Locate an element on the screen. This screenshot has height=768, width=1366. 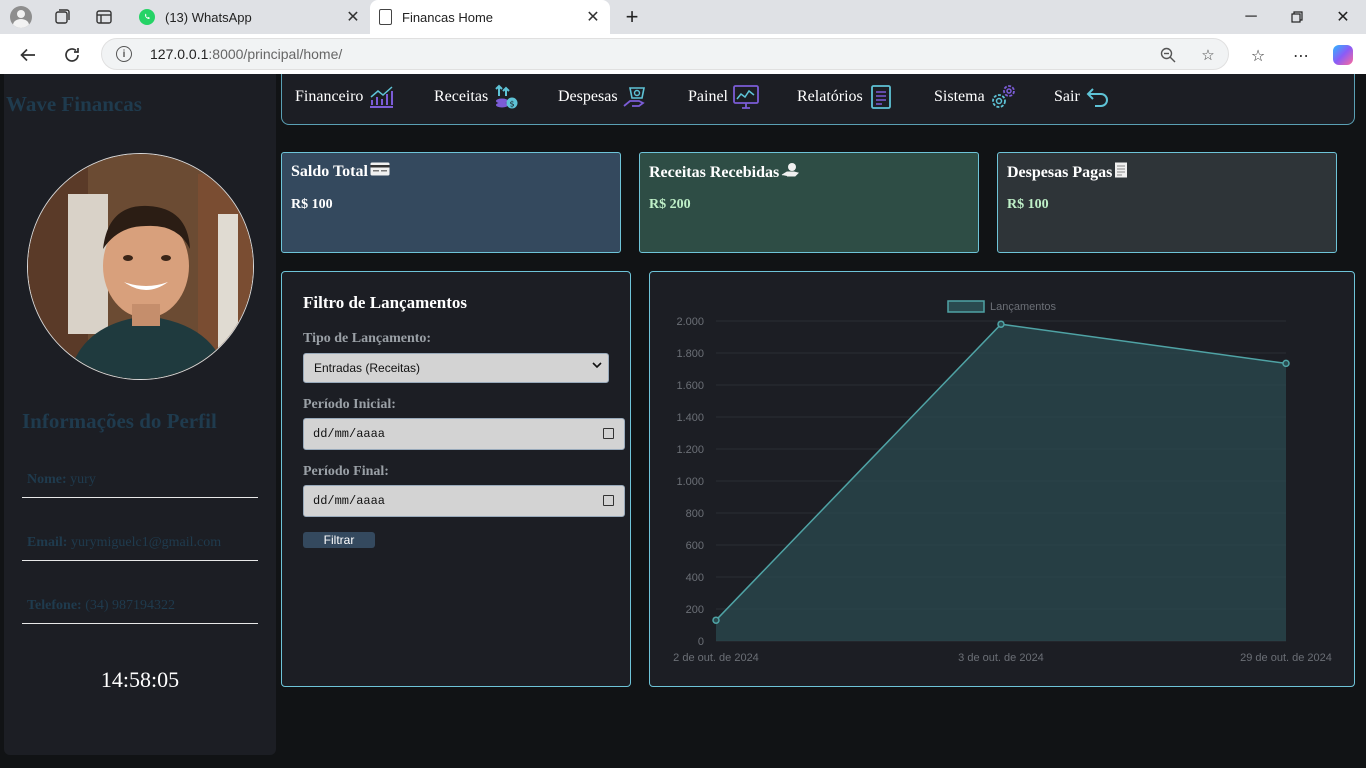
nav-sistema: Sistema is located at coordinates (975, 97).